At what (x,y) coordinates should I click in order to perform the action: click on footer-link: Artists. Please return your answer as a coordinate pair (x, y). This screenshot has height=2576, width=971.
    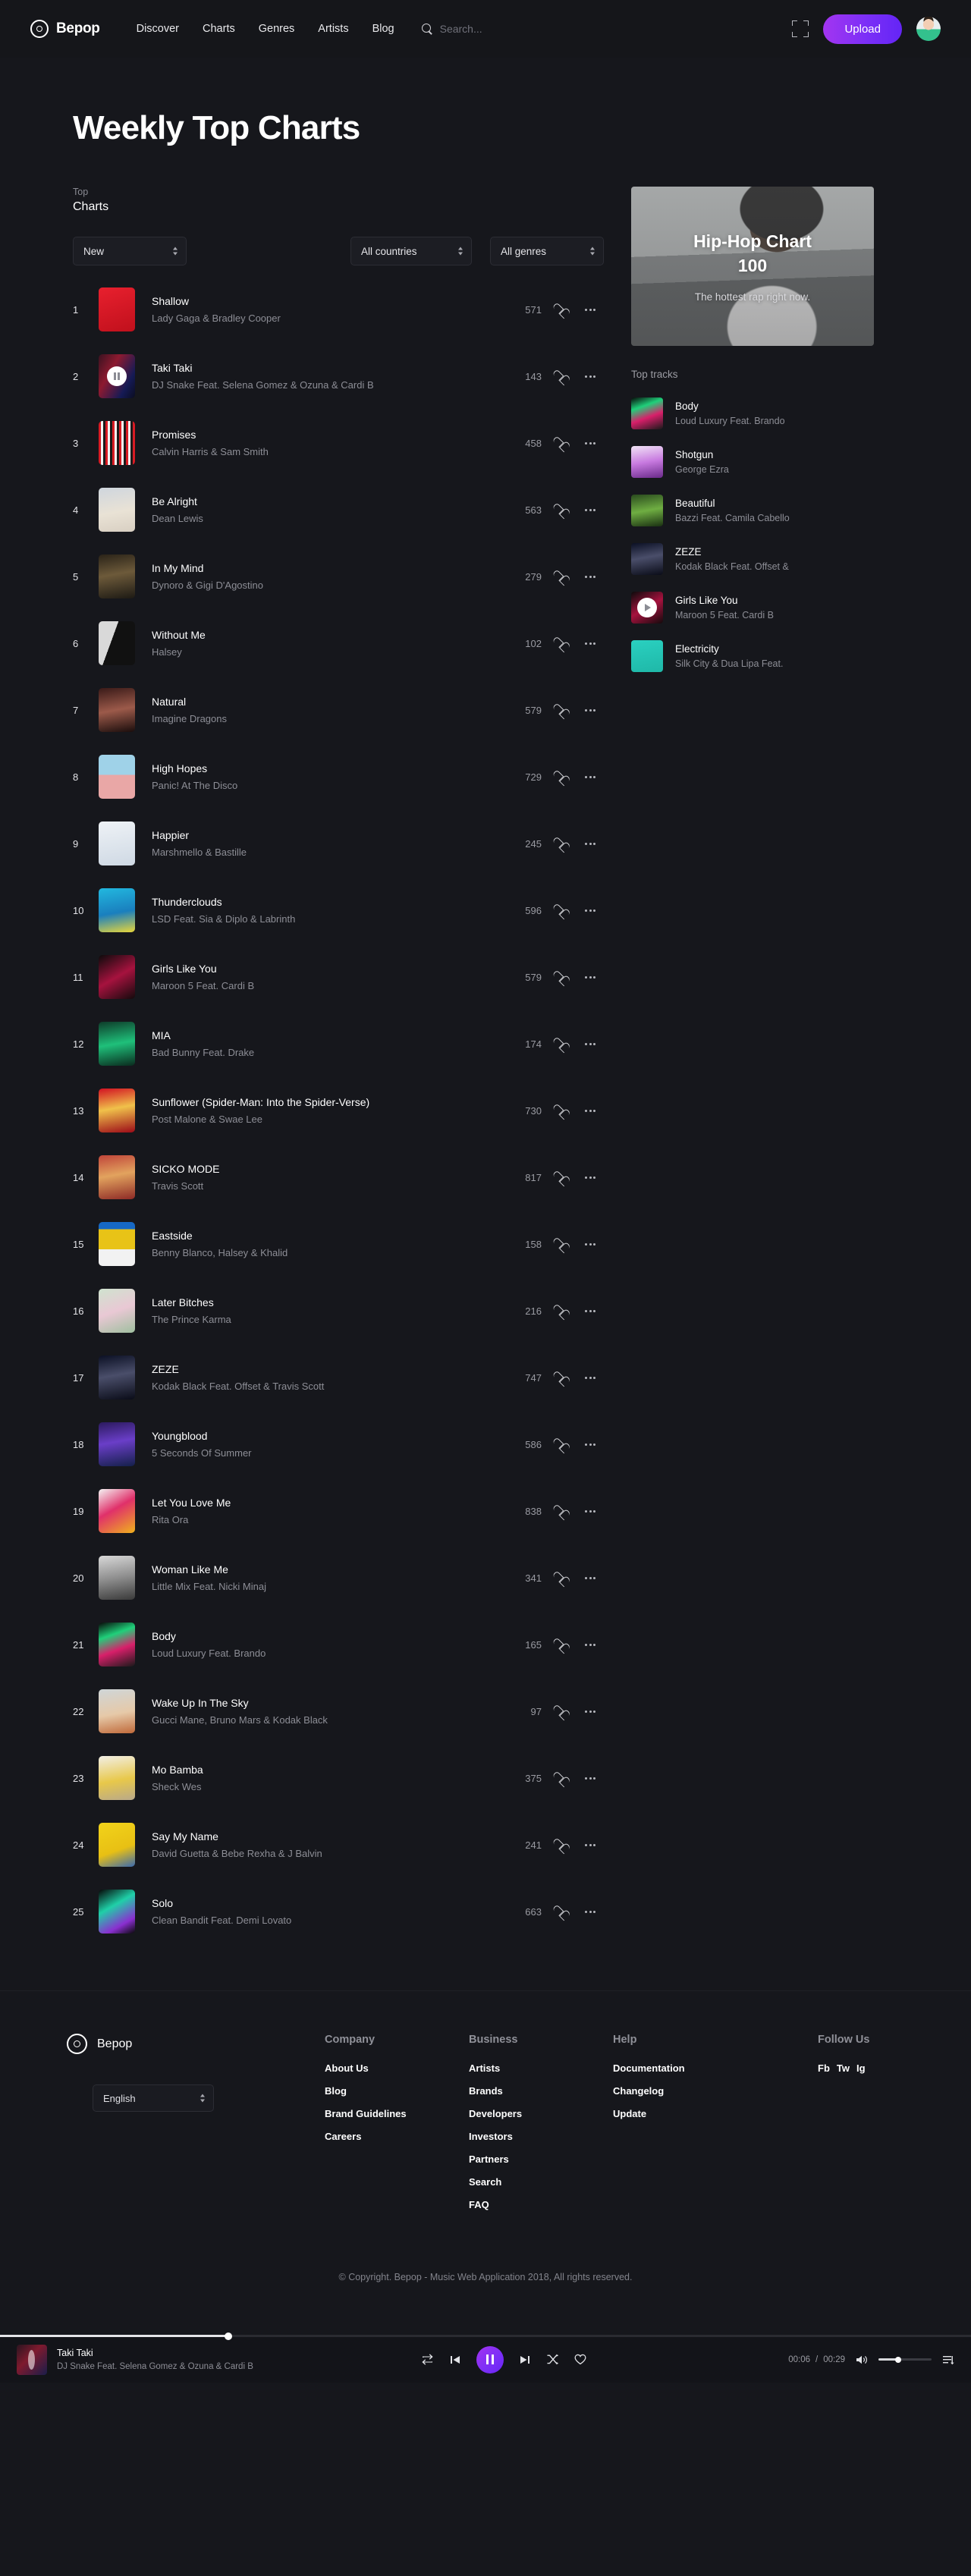
    Looking at the image, I should click on (541, 2068).